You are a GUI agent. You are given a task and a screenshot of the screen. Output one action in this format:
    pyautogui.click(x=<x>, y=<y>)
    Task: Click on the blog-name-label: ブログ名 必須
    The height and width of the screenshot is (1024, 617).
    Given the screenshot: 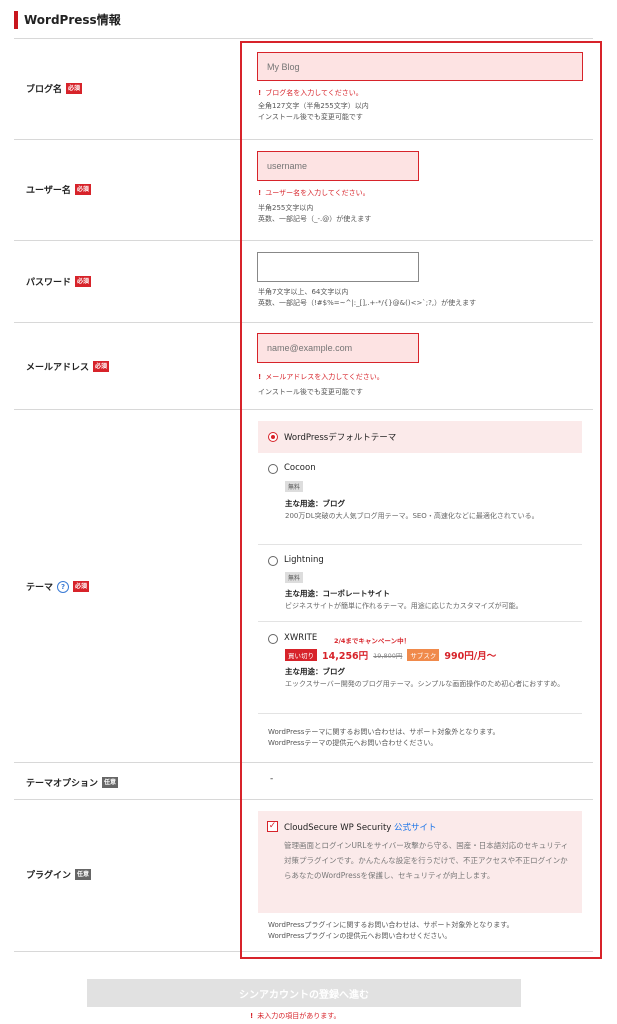 What is the action you would take?
    pyautogui.click(x=54, y=89)
    